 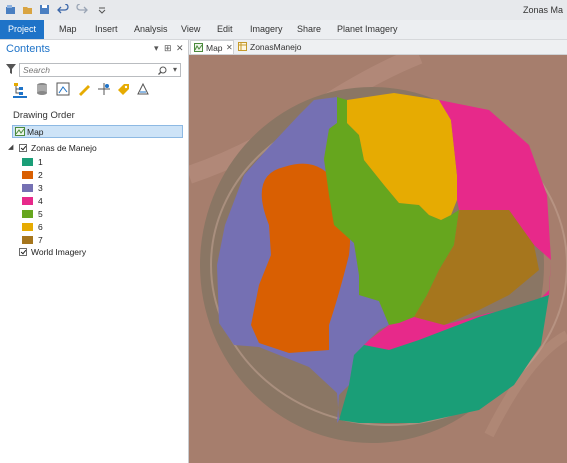 I want to click on basemap-visibility-checkbox, so click(x=23, y=252).